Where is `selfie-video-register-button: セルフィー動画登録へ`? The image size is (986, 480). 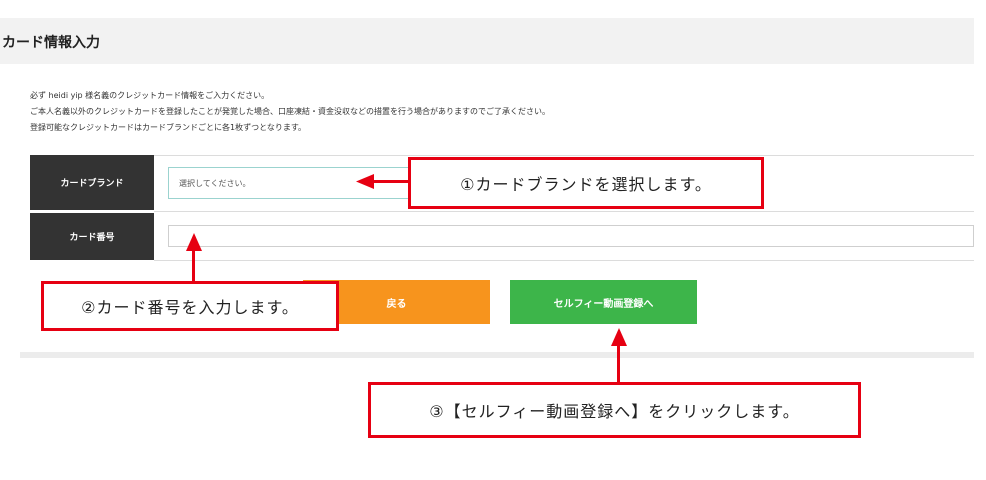 selfie-video-register-button: セルフィー動画登録へ is located at coordinates (603, 302).